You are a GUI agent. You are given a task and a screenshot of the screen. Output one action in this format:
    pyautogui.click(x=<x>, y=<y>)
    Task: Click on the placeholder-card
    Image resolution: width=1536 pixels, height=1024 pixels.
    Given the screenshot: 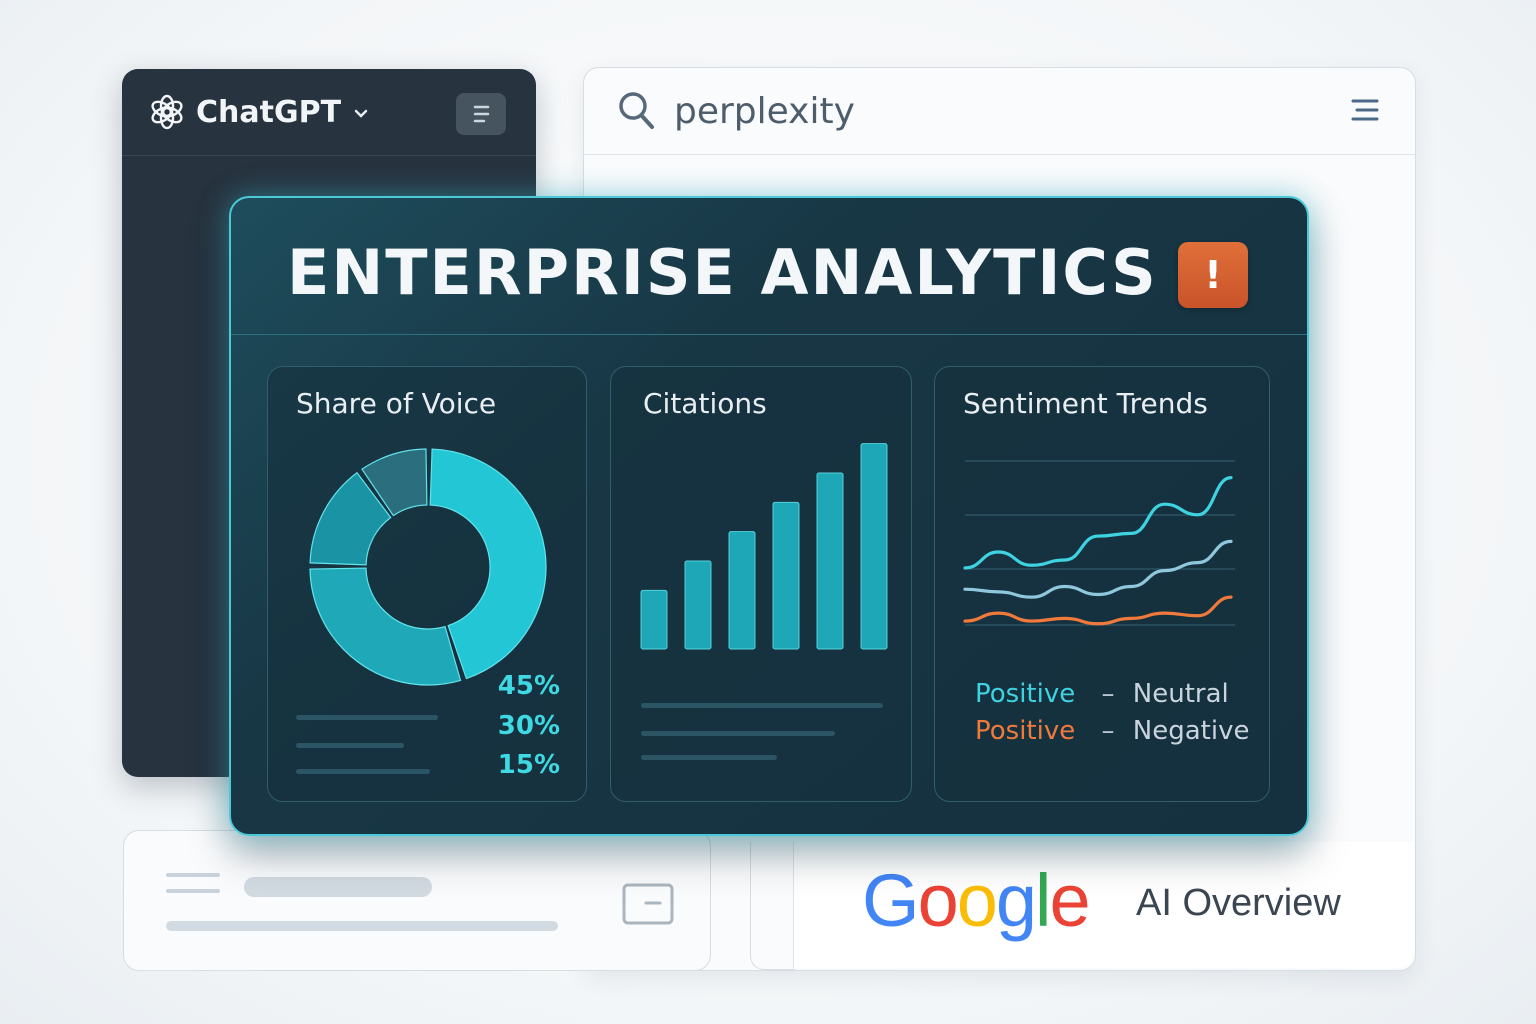 What is the action you would take?
    pyautogui.click(x=417, y=900)
    